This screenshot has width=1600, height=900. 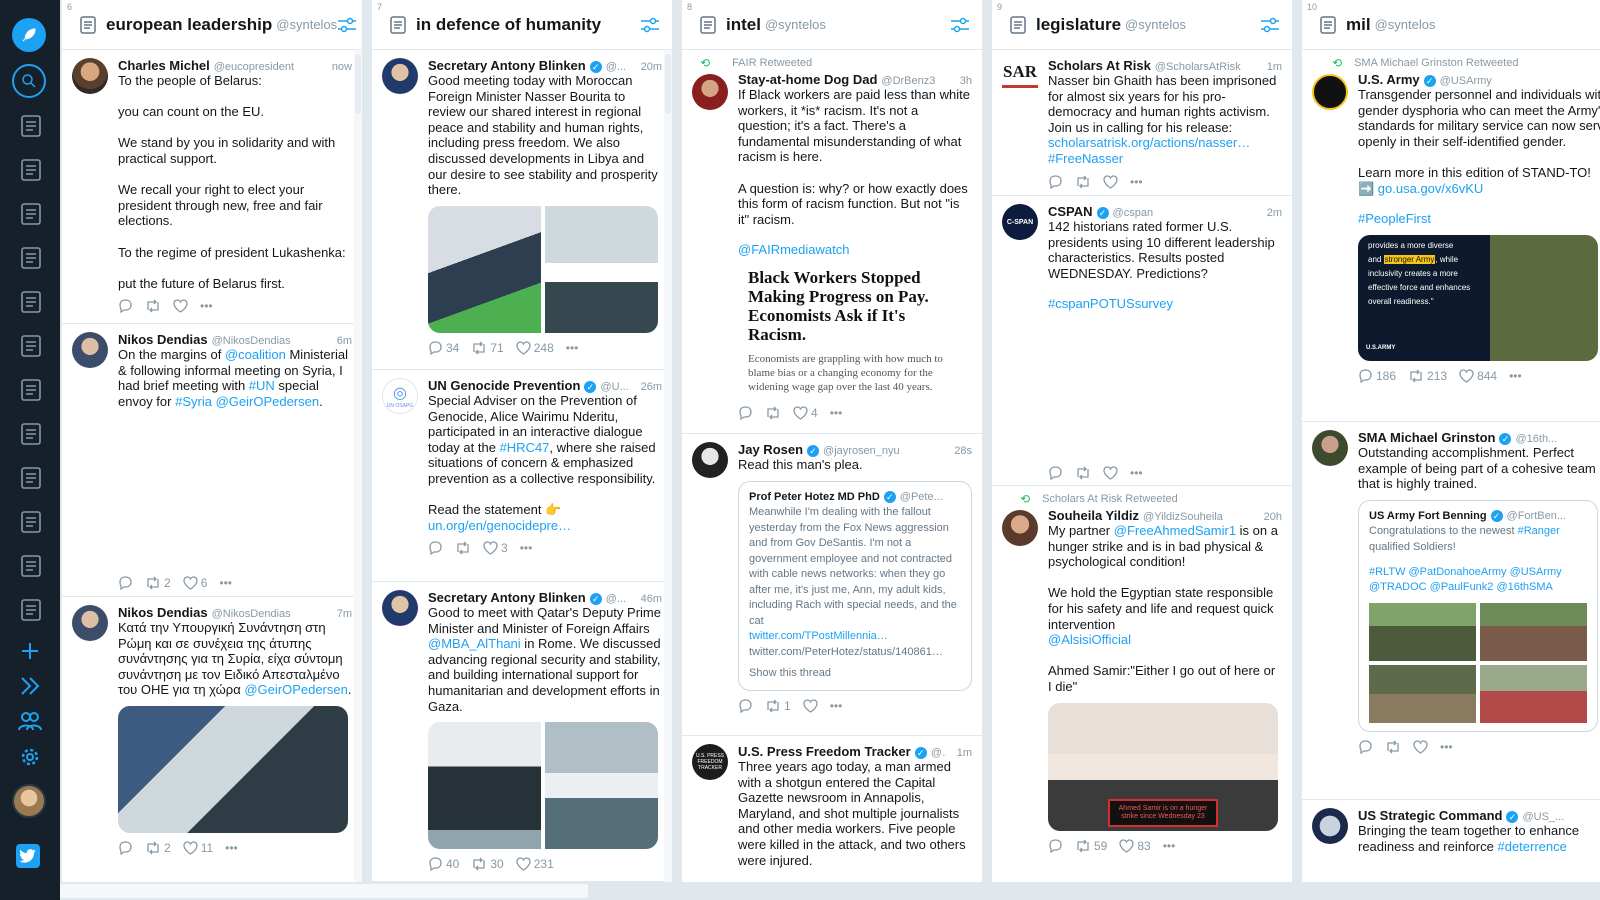 What do you see at coordinates (1451, 25) in the screenshot?
I see `column-header: mil @syntelos` at bounding box center [1451, 25].